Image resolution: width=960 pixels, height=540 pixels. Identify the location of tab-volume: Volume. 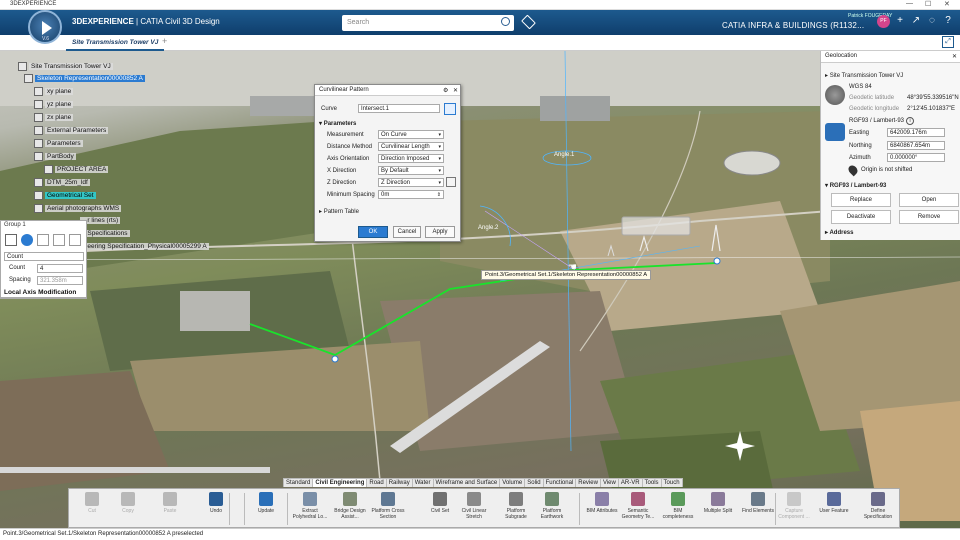
(512, 482).